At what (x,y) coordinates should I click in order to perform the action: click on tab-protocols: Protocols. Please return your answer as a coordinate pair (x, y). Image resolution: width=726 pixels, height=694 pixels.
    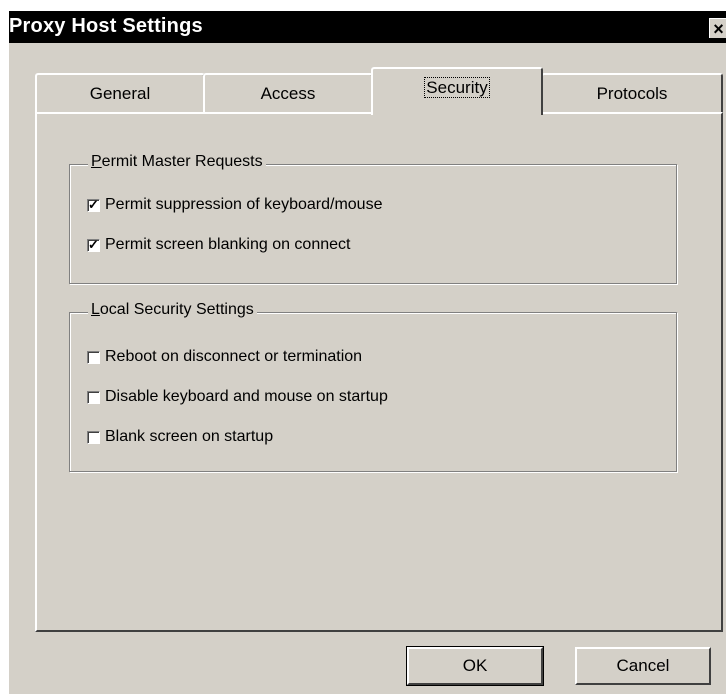
    Looking at the image, I should click on (632, 93).